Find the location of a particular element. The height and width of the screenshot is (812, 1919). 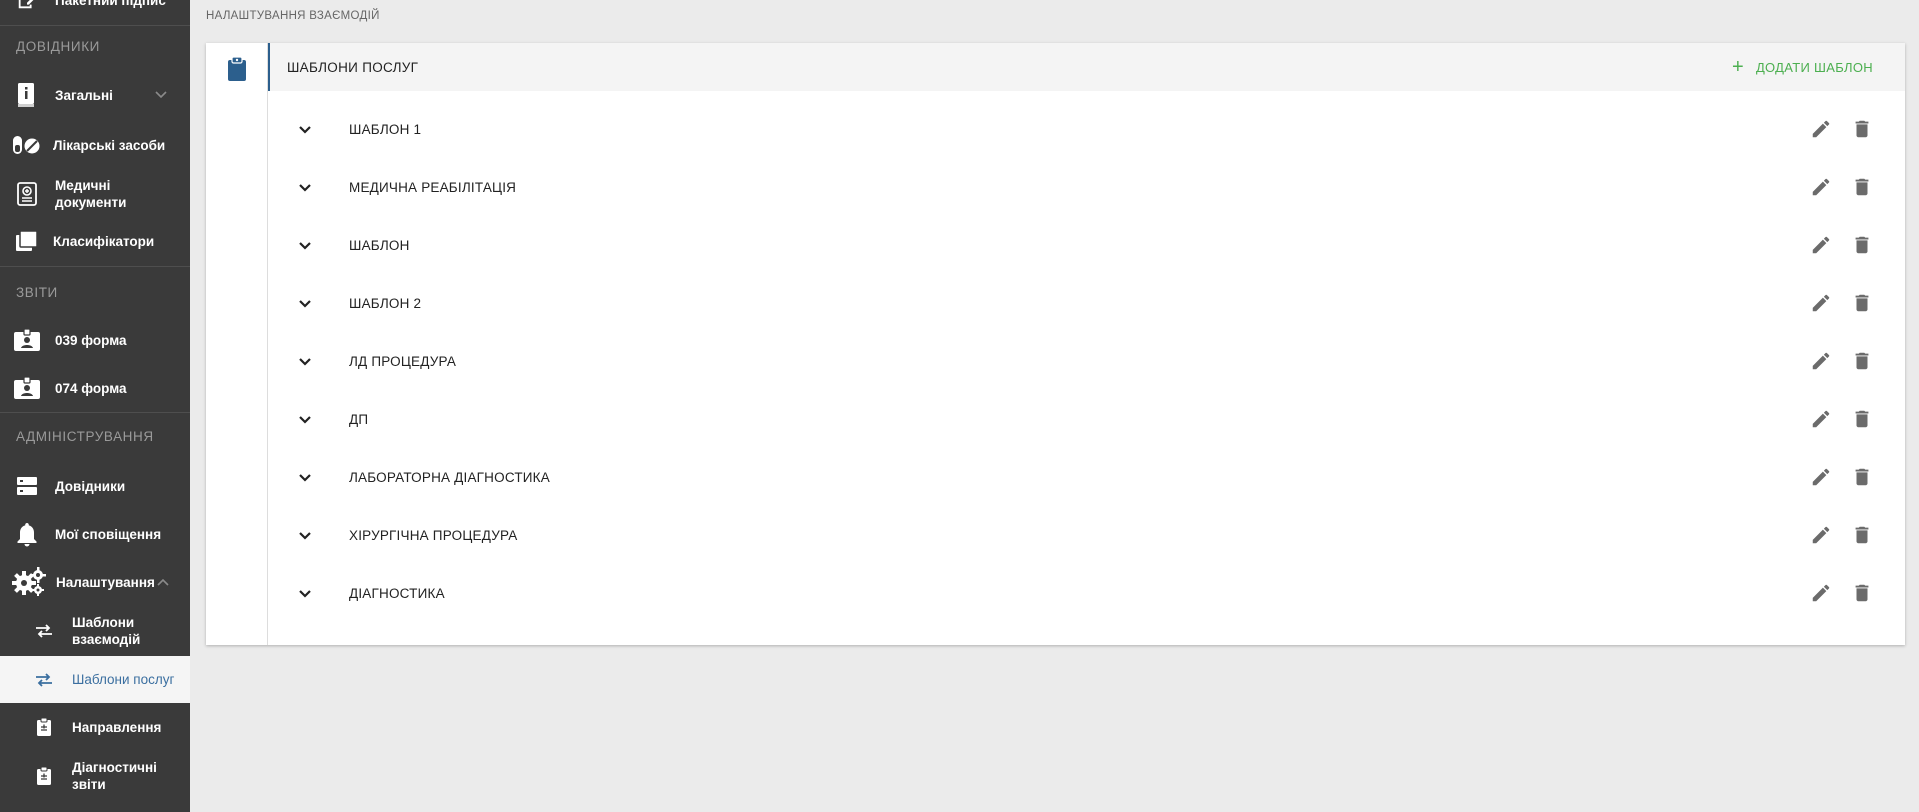

template-name: ХІРУРГІЧНА ПРОЦЕДУРА is located at coordinates (433, 535).